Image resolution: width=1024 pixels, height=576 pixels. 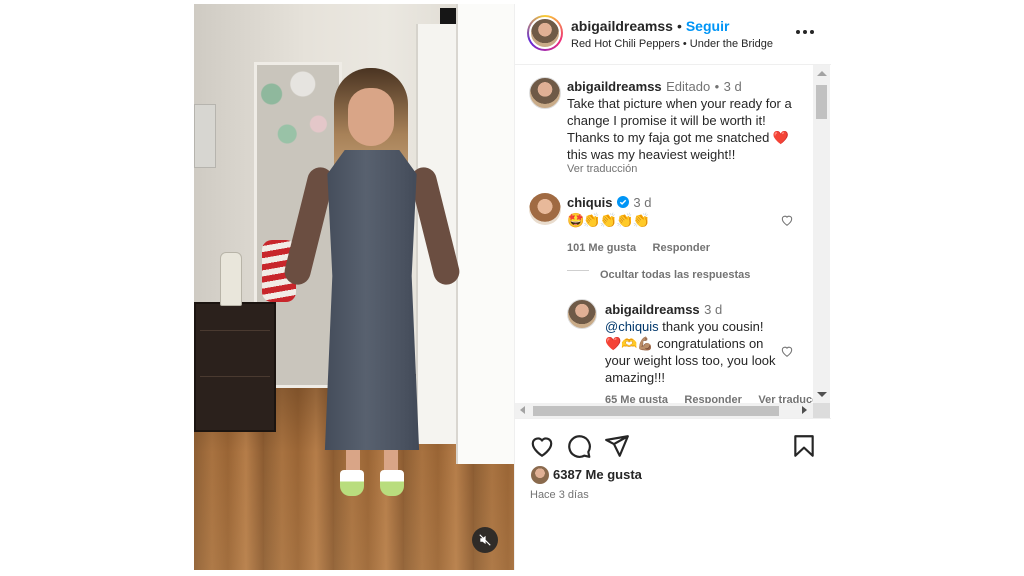 What do you see at coordinates (559, 495) in the screenshot?
I see `post-date: Hace 3 días` at bounding box center [559, 495].